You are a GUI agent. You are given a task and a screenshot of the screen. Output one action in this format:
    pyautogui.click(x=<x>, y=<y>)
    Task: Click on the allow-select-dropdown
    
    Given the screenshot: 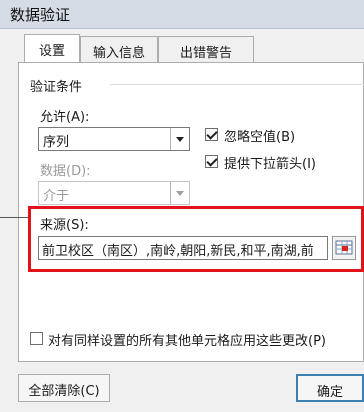 What is the action you would take?
    pyautogui.click(x=179, y=139)
    